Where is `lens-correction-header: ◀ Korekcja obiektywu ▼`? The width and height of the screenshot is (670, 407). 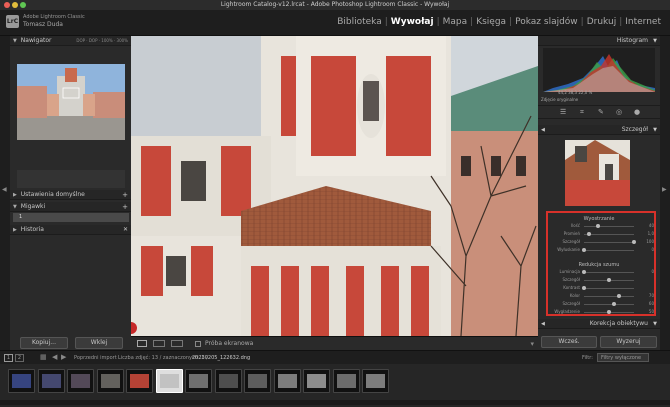
lens-correction-header: ◀ Korekcja obiektywu ▼ is located at coordinates (599, 324).